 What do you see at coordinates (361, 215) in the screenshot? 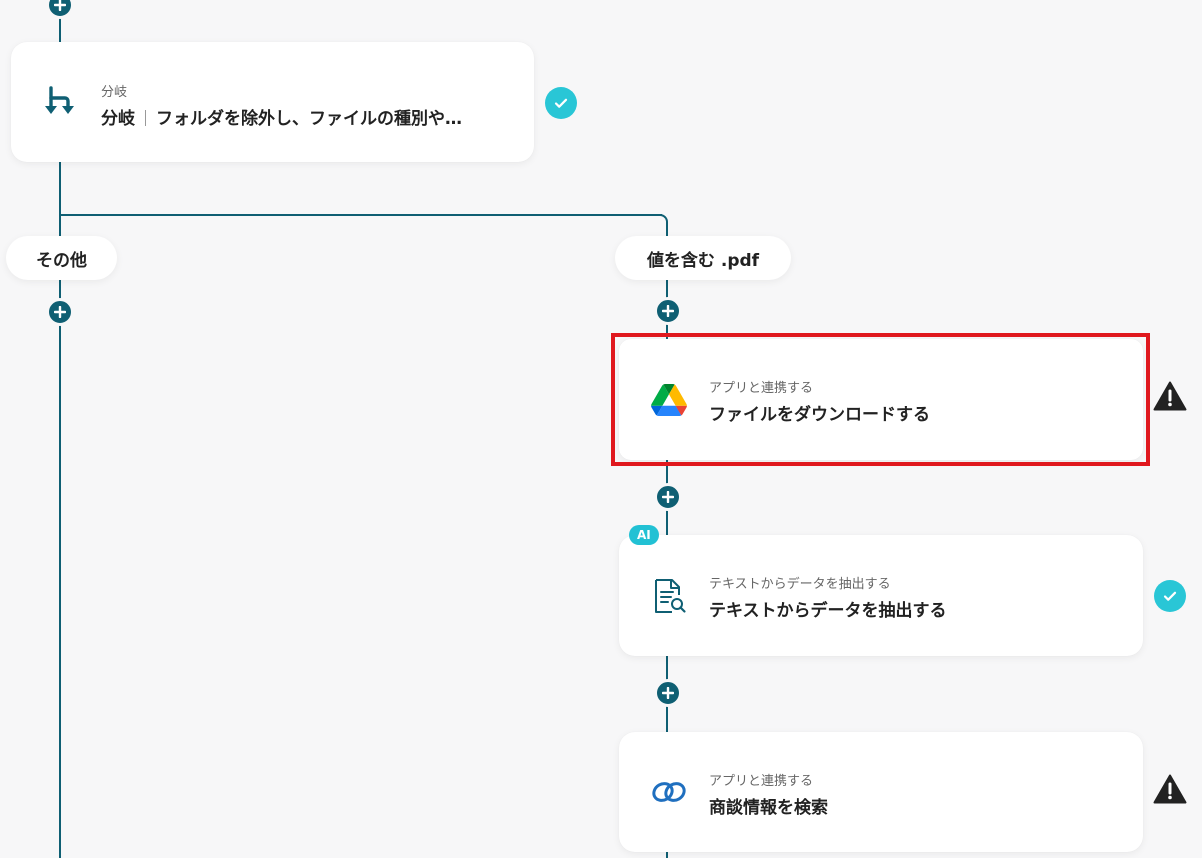
I see `flow-line-branch-horizontal` at bounding box center [361, 215].